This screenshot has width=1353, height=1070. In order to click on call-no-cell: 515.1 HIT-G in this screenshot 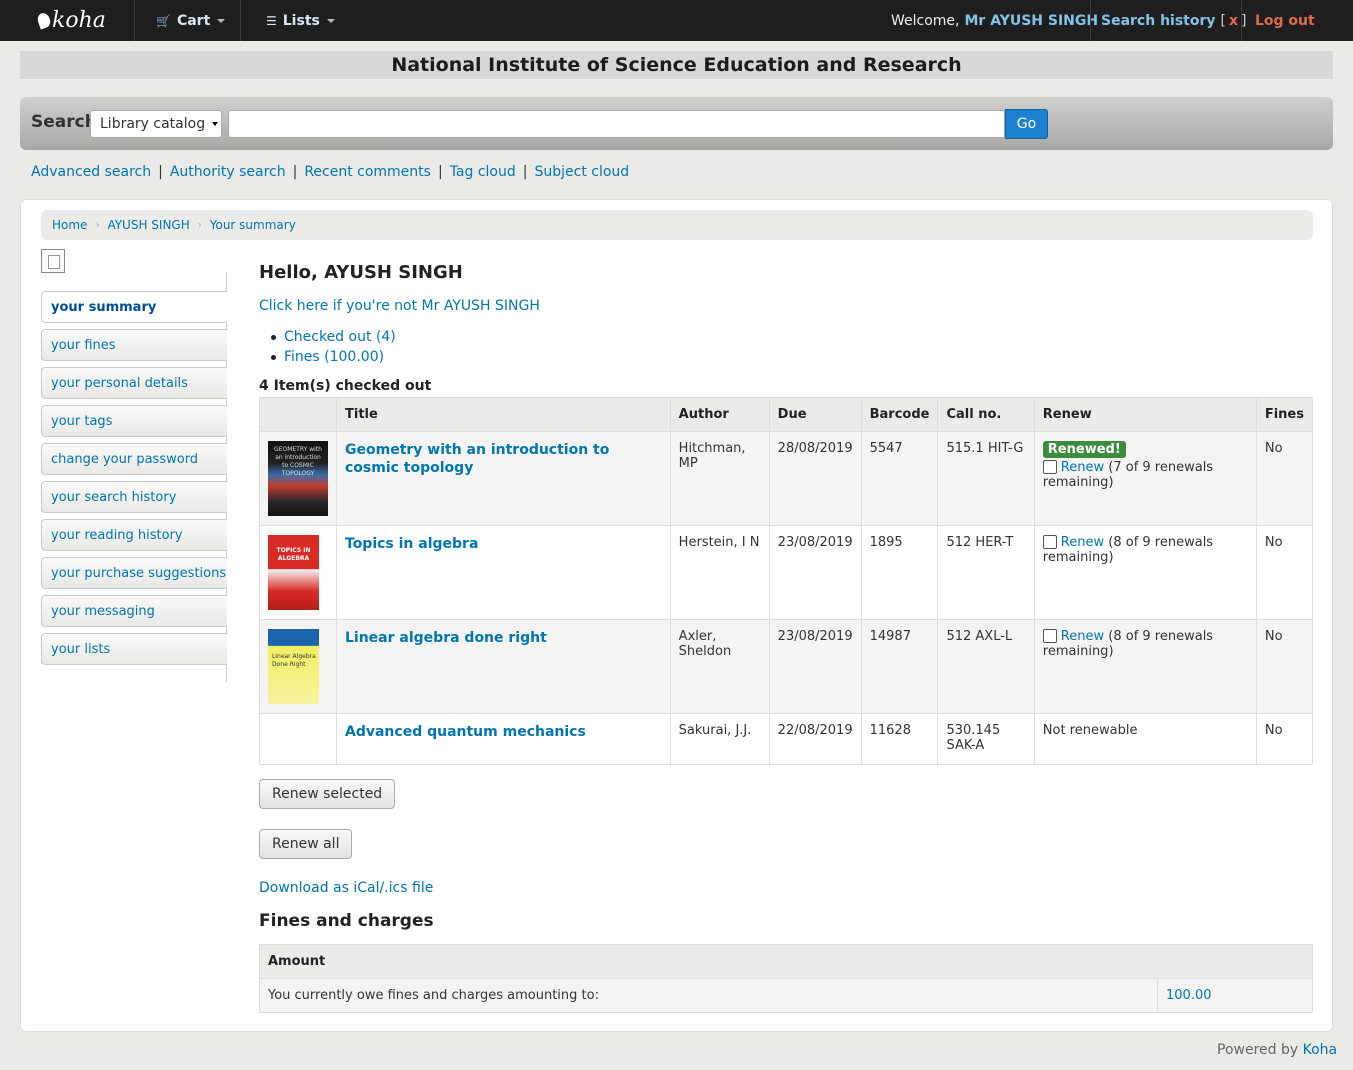, I will do `click(986, 478)`.